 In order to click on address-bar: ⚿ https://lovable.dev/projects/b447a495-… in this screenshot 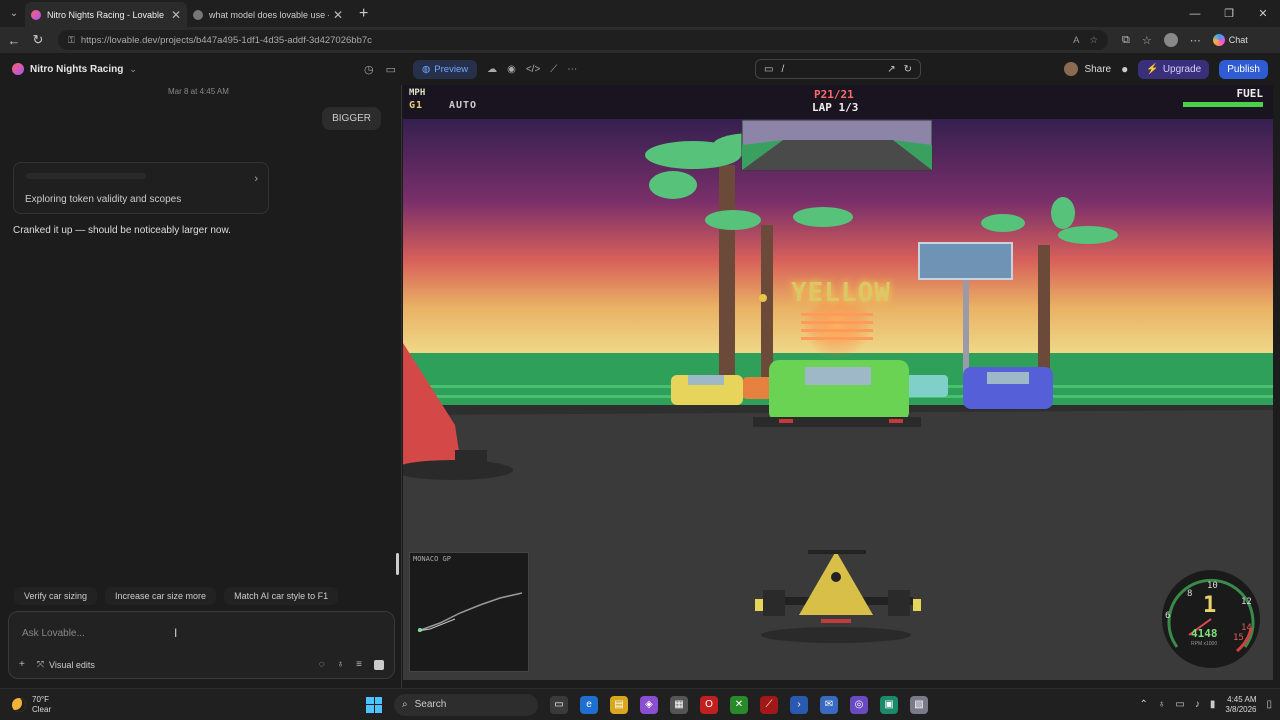, I will do `click(583, 40)`.